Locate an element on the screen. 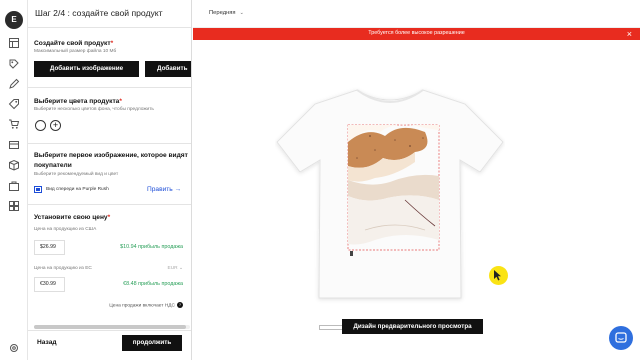 The width and height of the screenshot is (640, 360). chat-icon is located at coordinates (621, 337).